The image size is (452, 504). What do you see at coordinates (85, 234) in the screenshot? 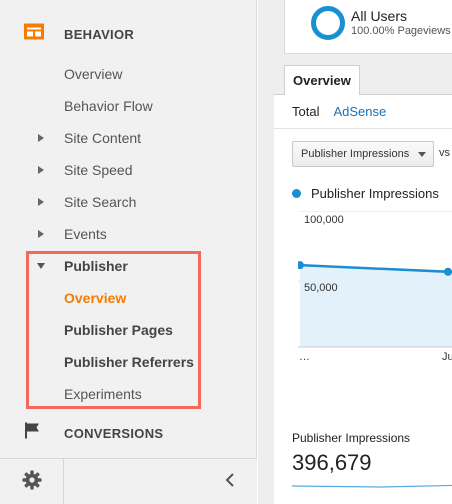
I see `sidebar-item-label: Events` at bounding box center [85, 234].